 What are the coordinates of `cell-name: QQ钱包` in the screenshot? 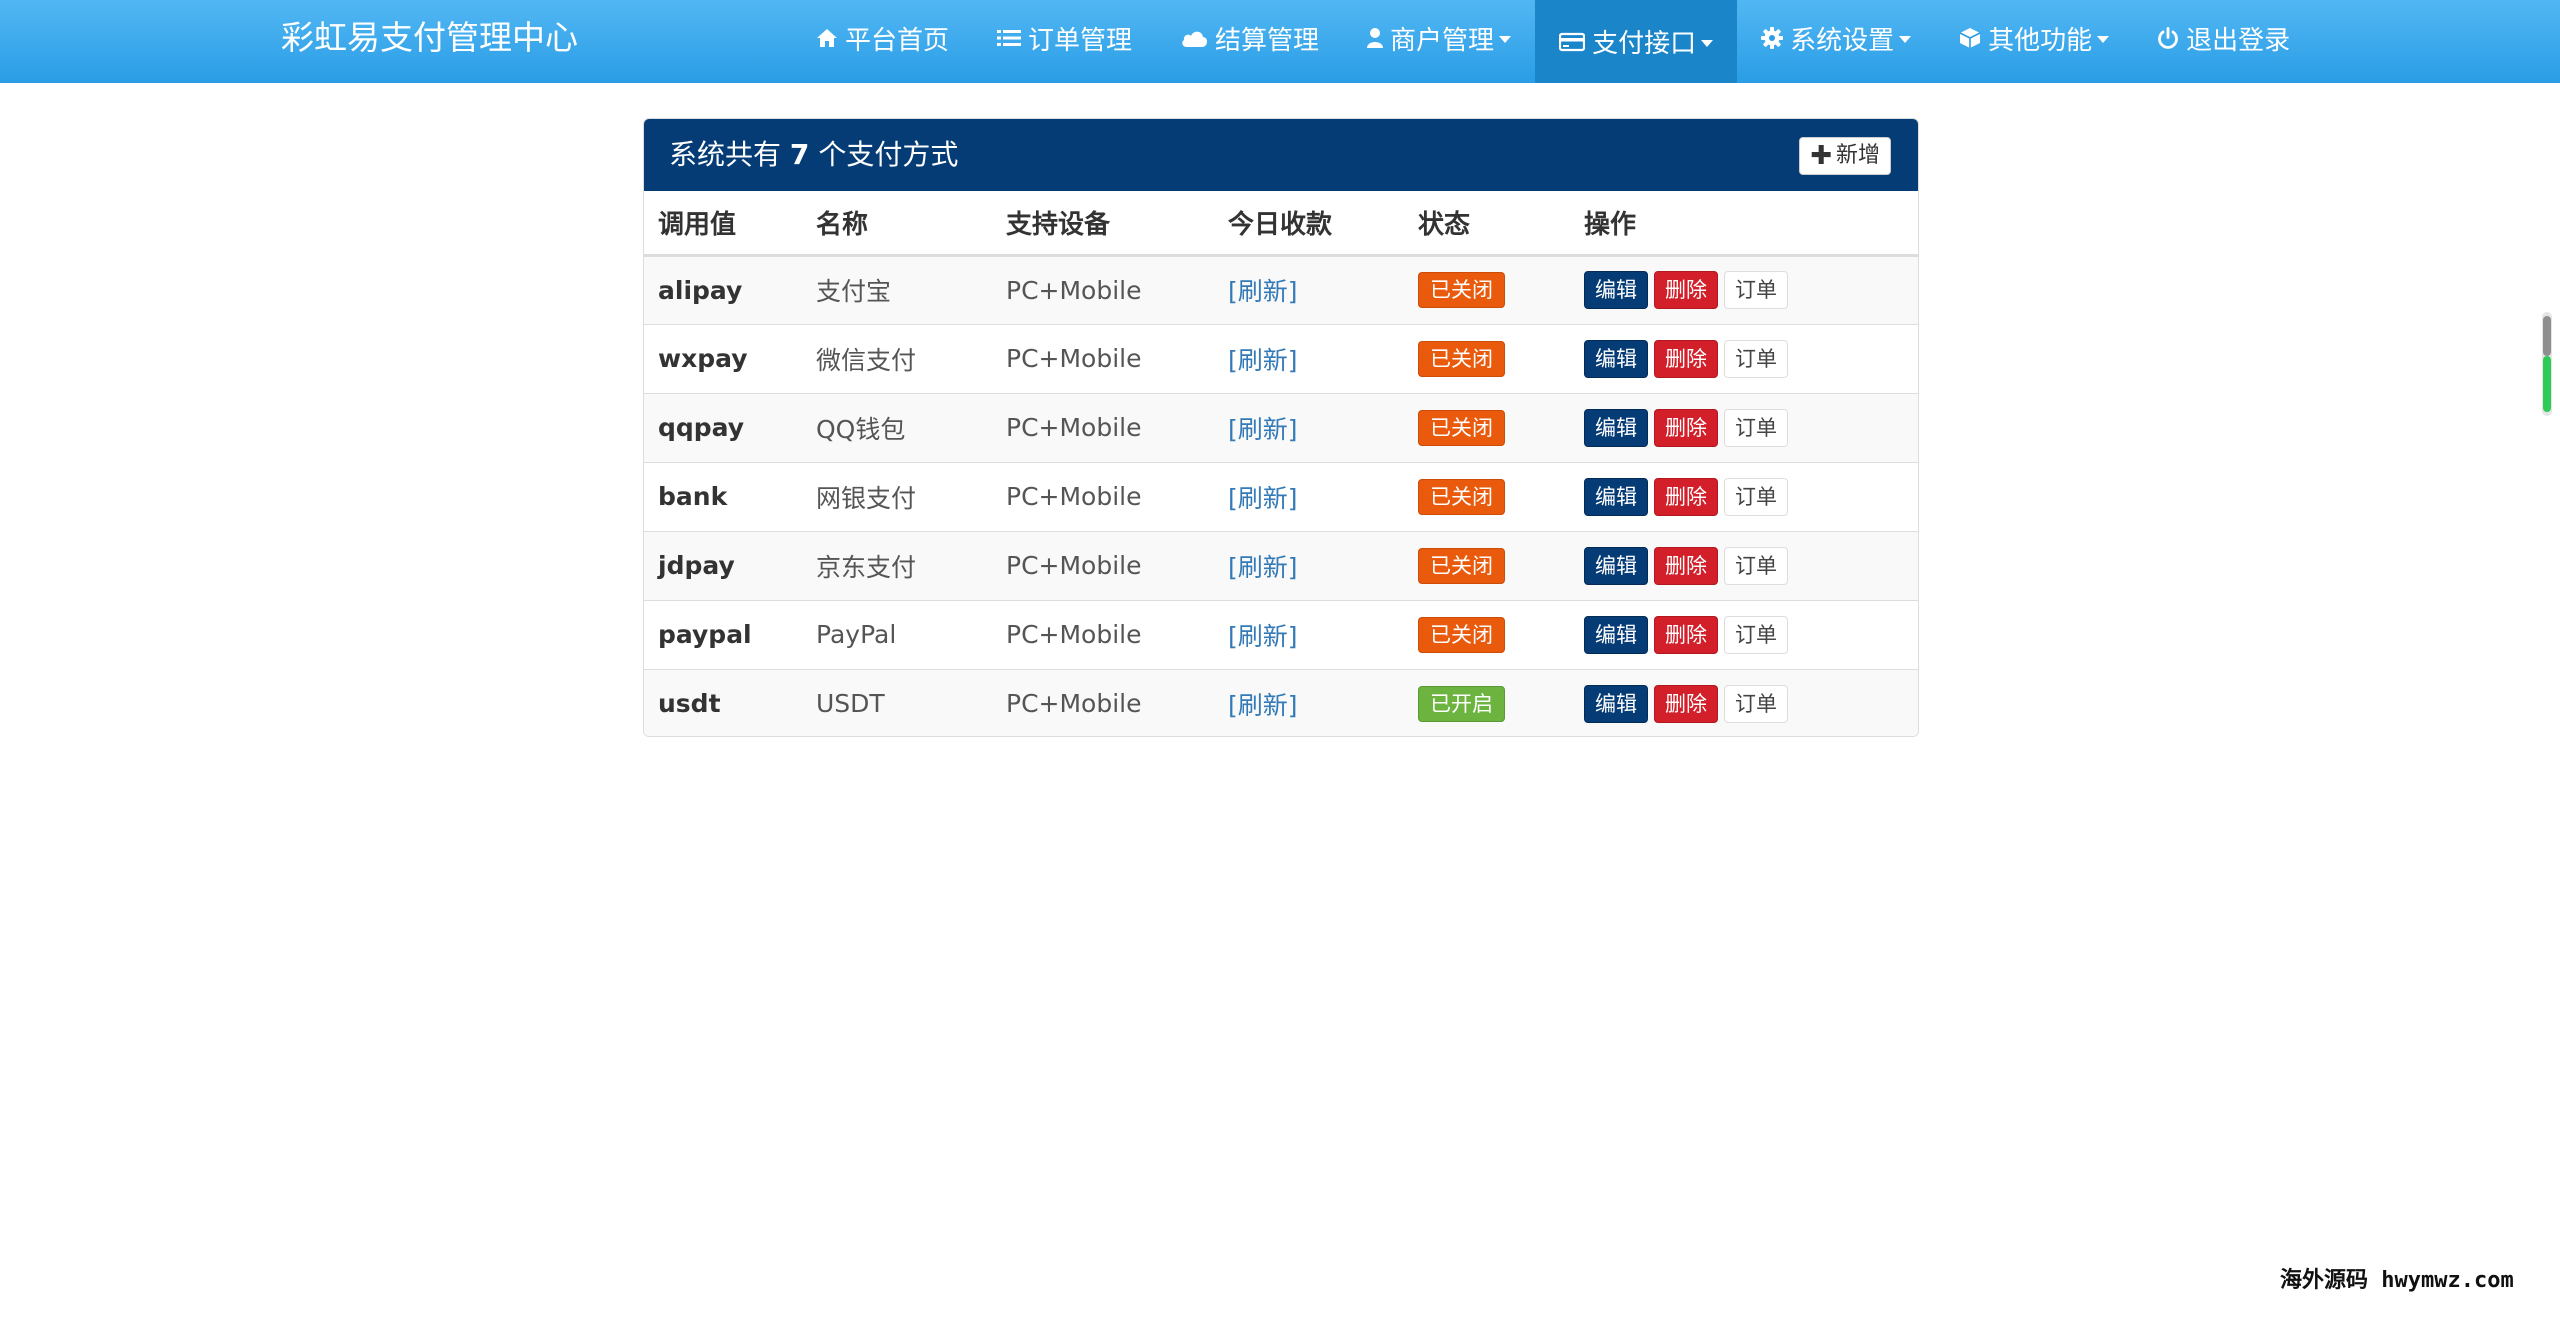 It's located at (897, 427).